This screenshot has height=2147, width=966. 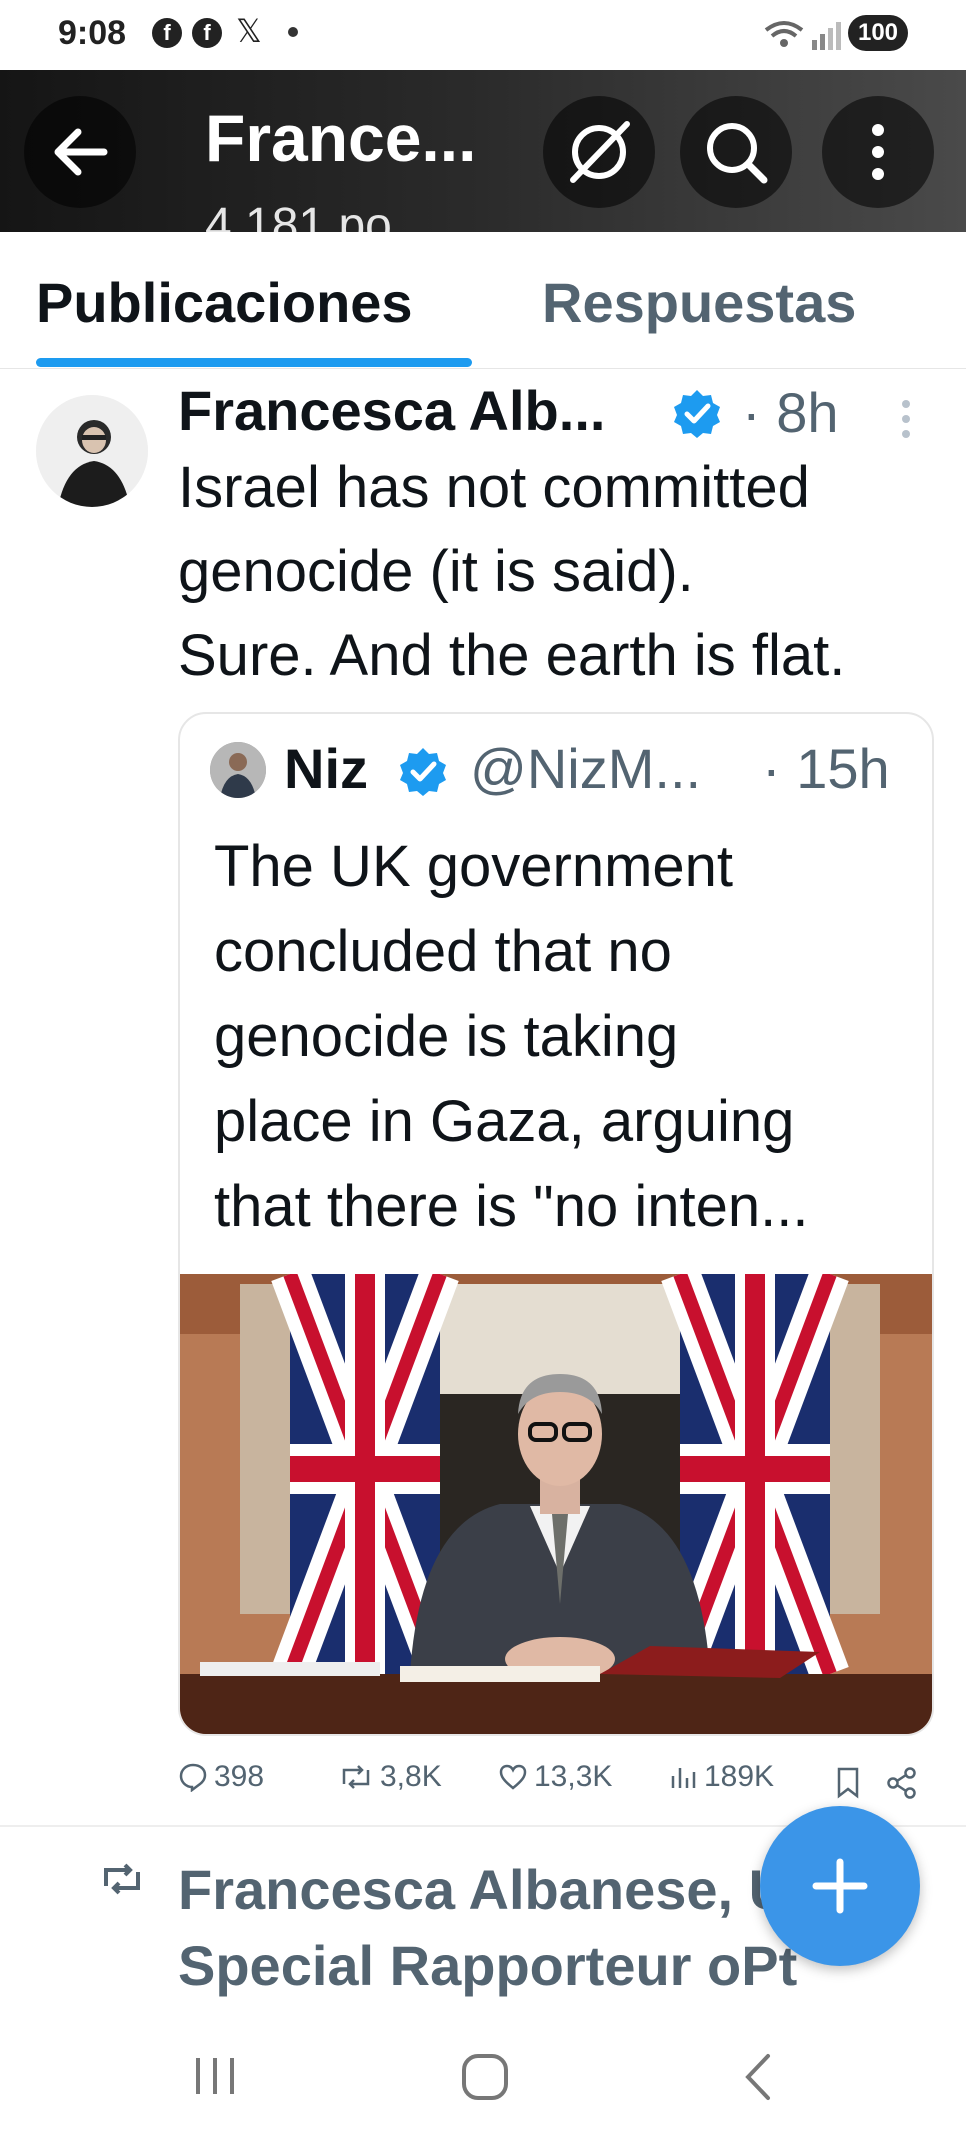 I want to click on slashed-circle-icon, so click(x=600, y=152).